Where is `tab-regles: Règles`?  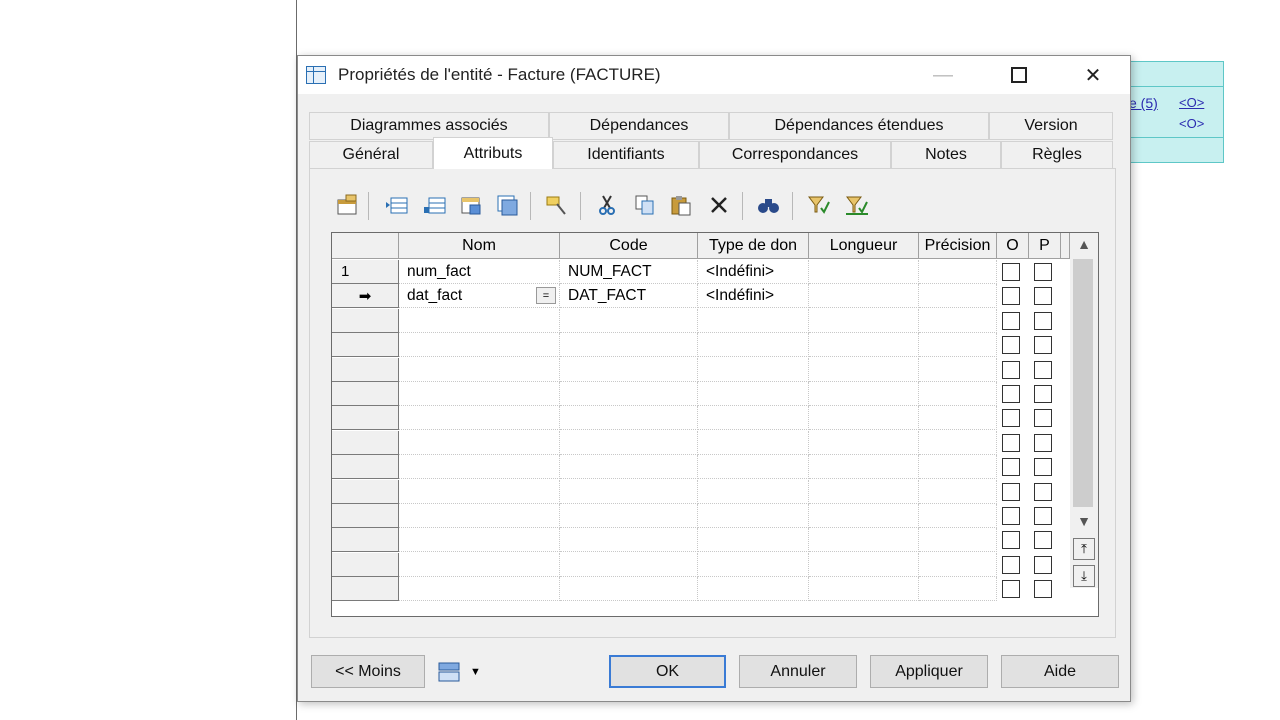
tab-regles: Règles is located at coordinates (1057, 155).